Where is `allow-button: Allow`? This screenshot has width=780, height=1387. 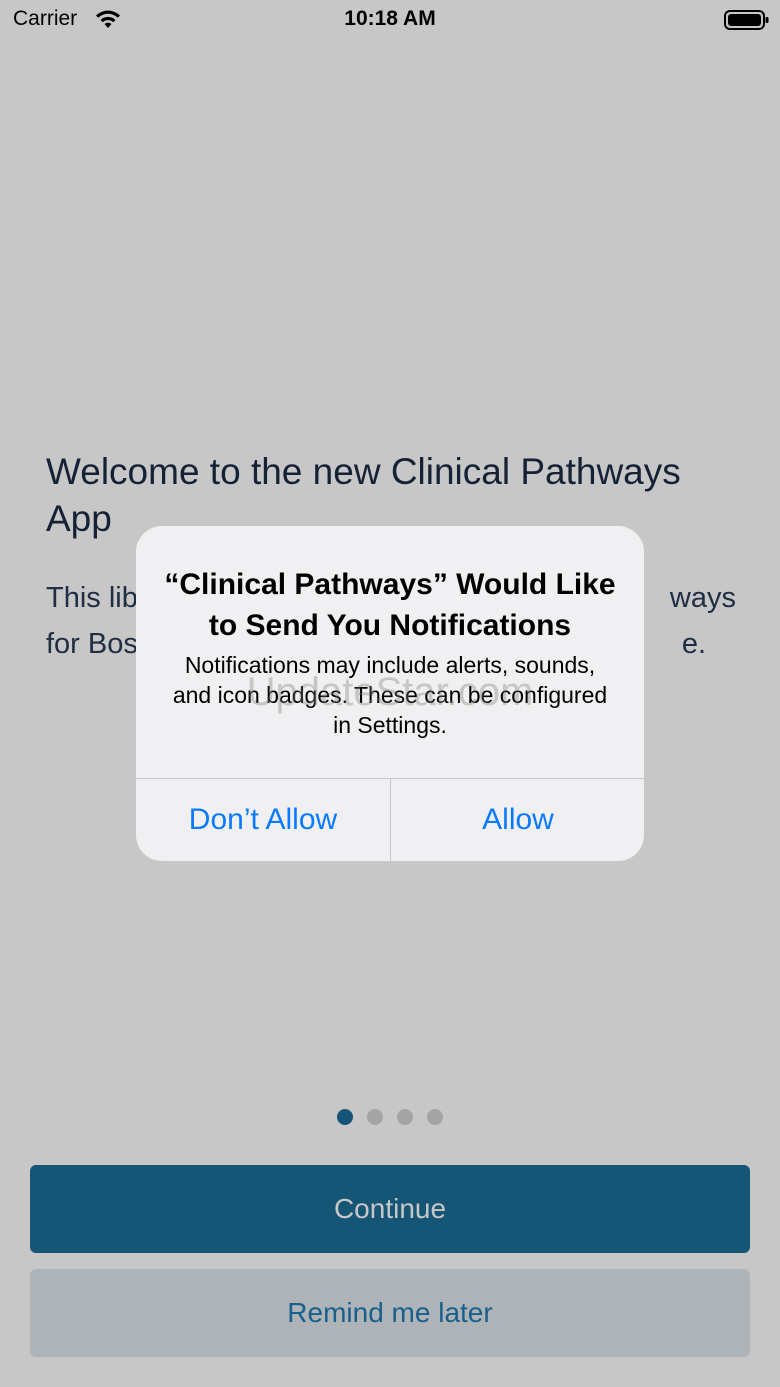
allow-button: Allow is located at coordinates (517, 820).